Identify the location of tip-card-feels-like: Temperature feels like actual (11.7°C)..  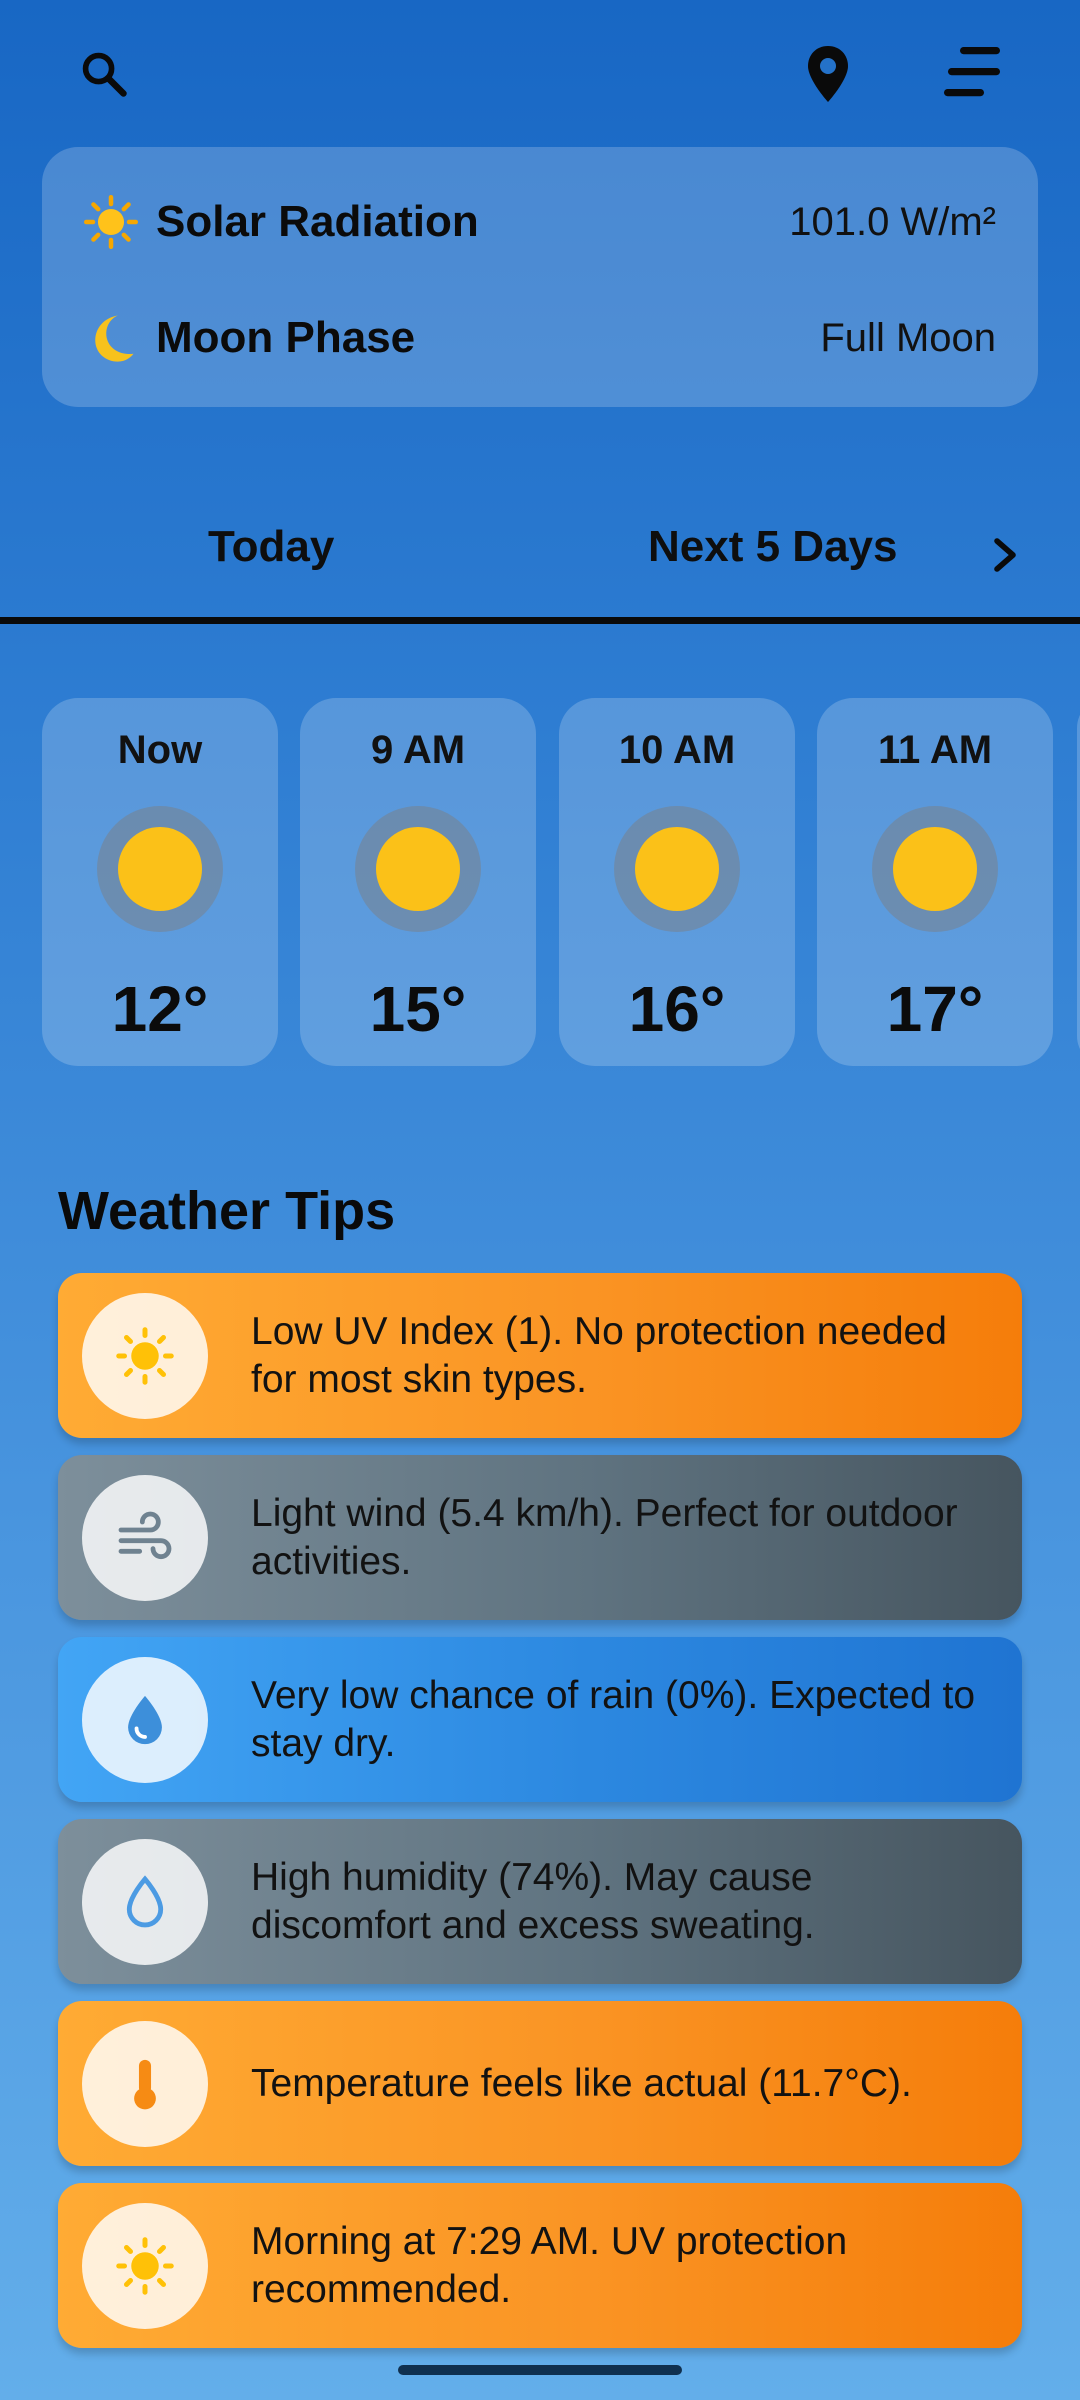
(540, 2083).